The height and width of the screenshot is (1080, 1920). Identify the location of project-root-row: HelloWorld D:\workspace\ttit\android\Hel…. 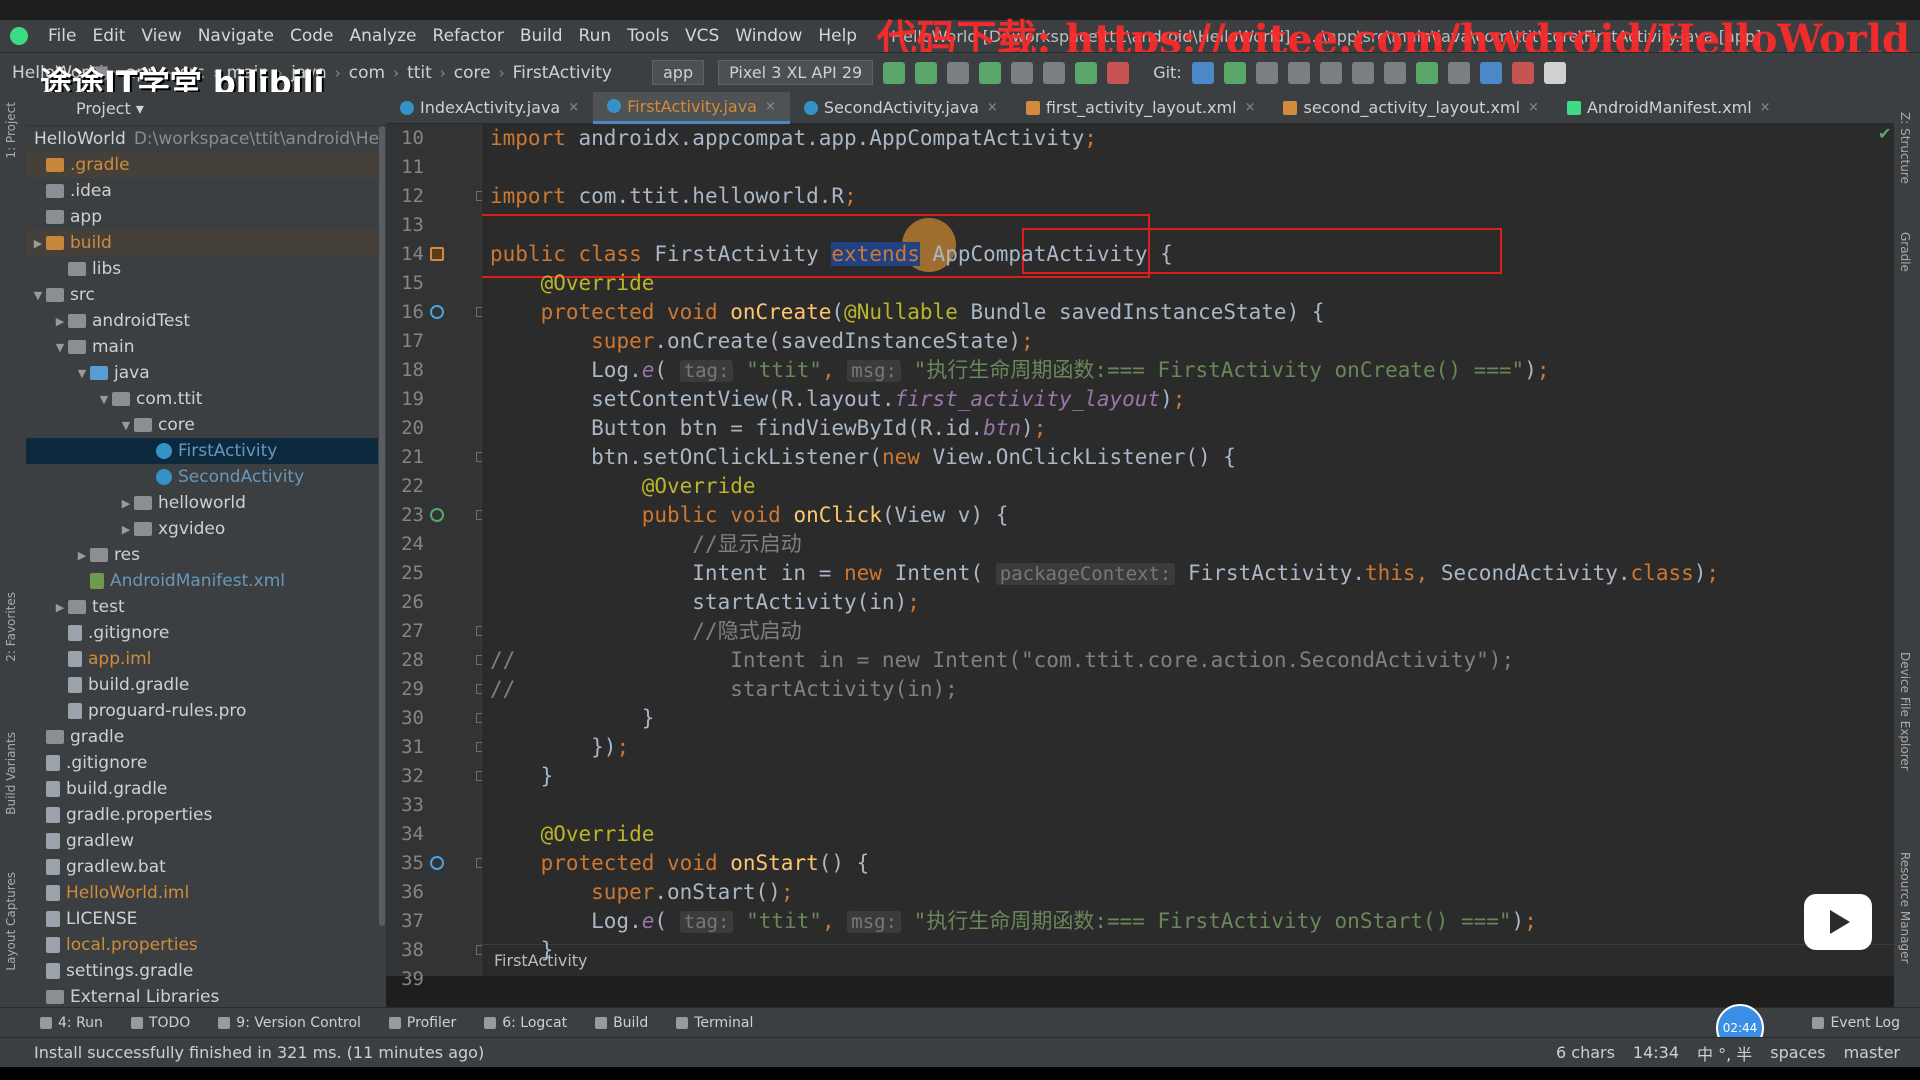
(206, 139).